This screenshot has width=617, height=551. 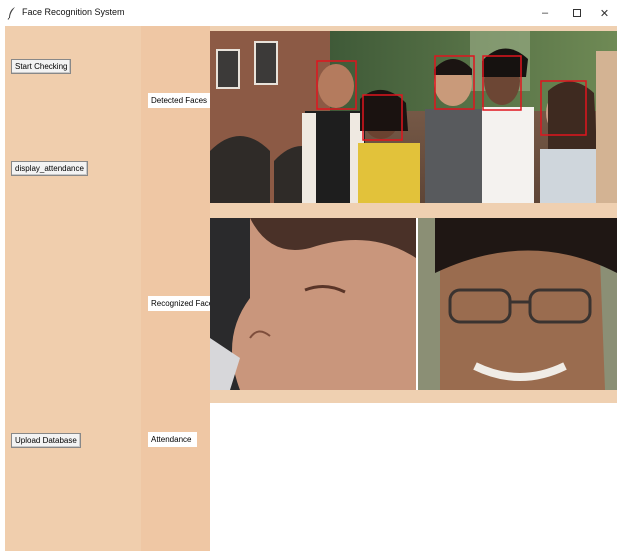 What do you see at coordinates (46, 440) in the screenshot?
I see `upload-database-button: Upload Database` at bounding box center [46, 440].